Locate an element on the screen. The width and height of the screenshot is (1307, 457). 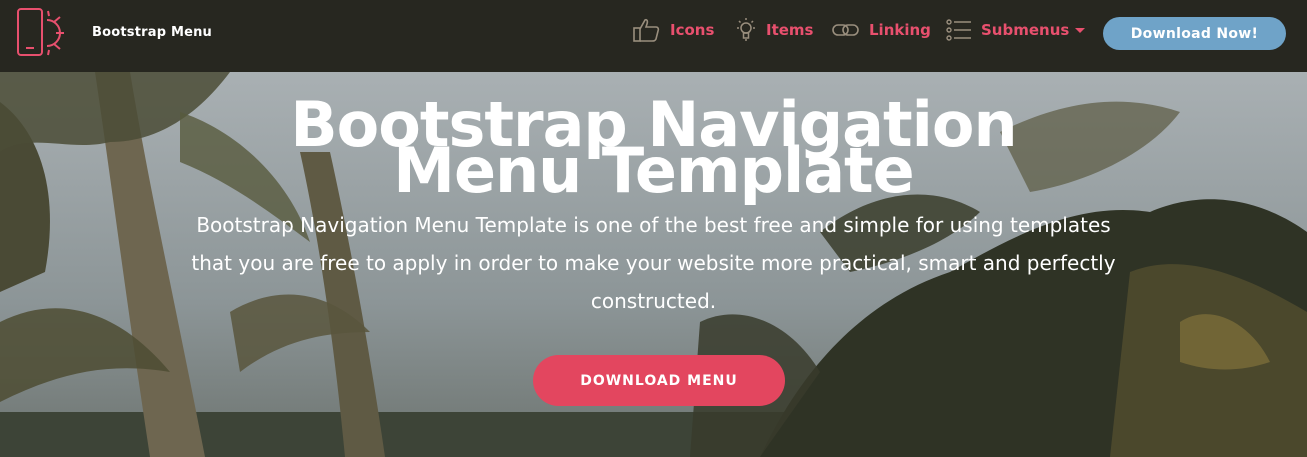
brand-link: Bootstrap Menu is located at coordinates (113, 35).